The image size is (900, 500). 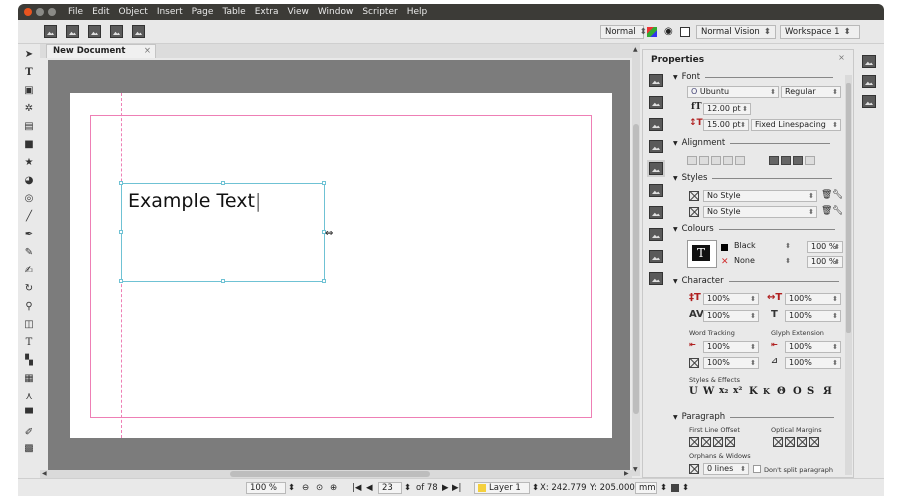 What do you see at coordinates (266, 488) in the screenshot?
I see `zoom-field: 100 %` at bounding box center [266, 488].